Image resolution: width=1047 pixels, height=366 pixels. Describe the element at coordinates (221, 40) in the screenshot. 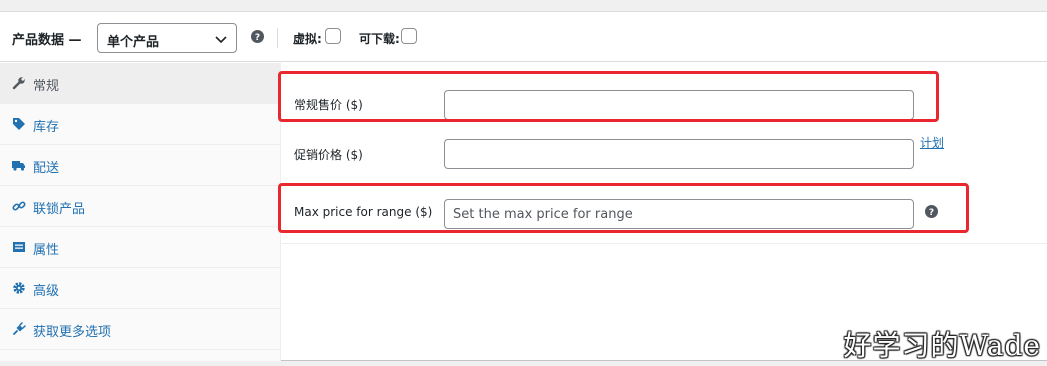

I see `chevron-down-icon` at that location.